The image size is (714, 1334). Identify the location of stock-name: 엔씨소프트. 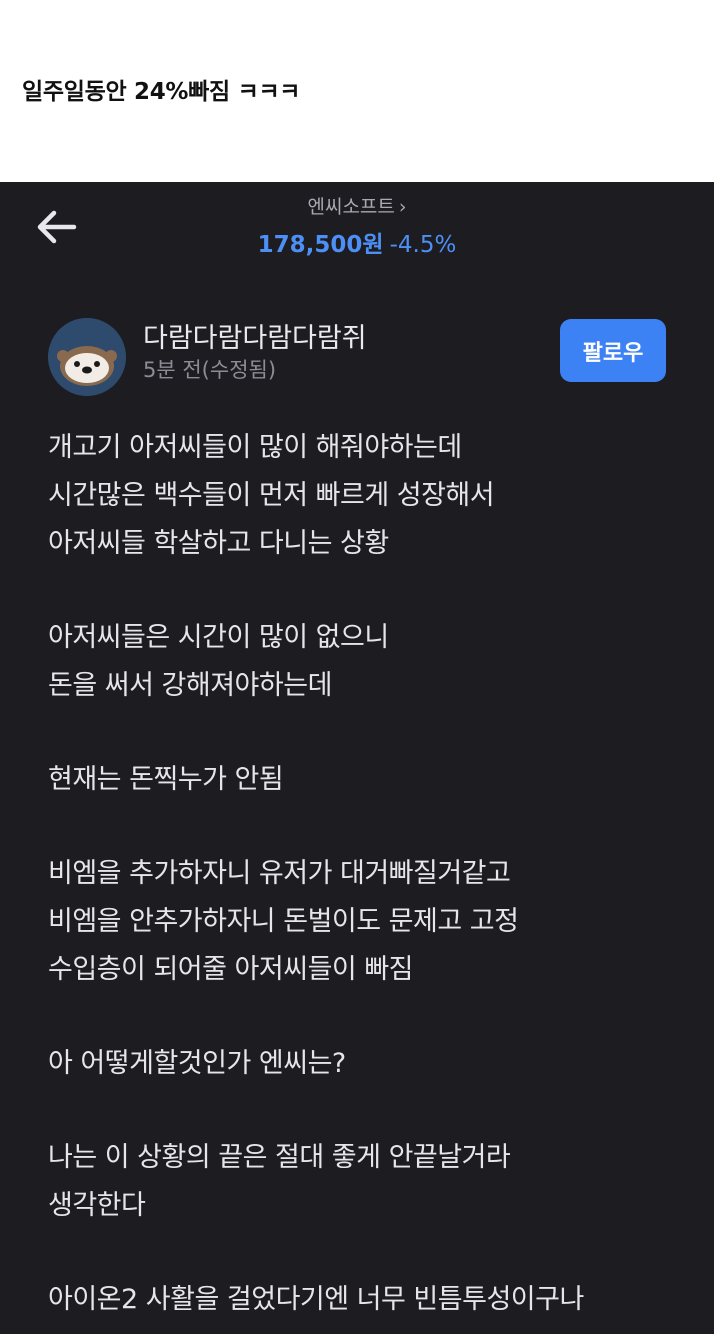
(351, 207).